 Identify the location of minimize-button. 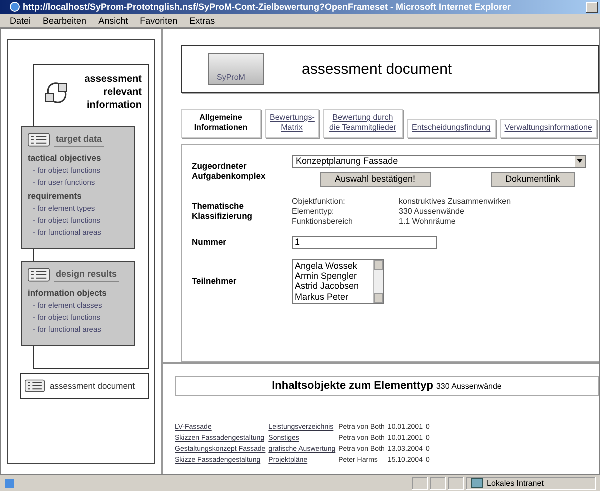
(592, 7).